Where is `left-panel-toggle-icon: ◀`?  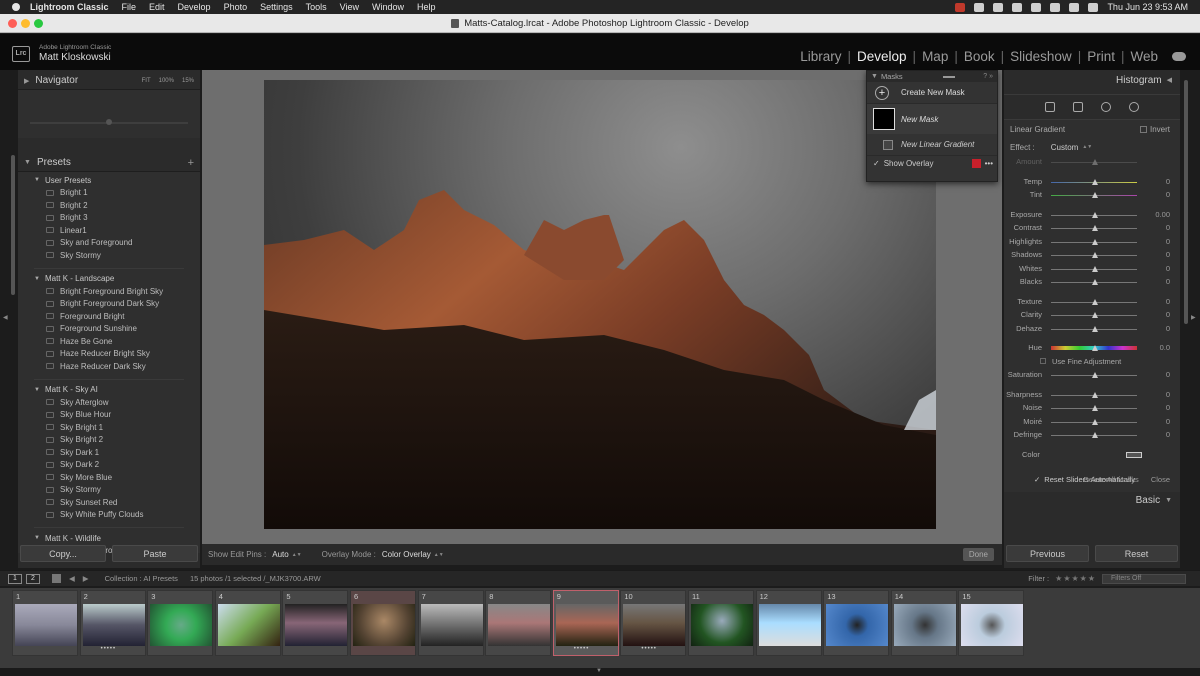
left-panel-toggle-icon: ◀ is located at coordinates (5, 317).